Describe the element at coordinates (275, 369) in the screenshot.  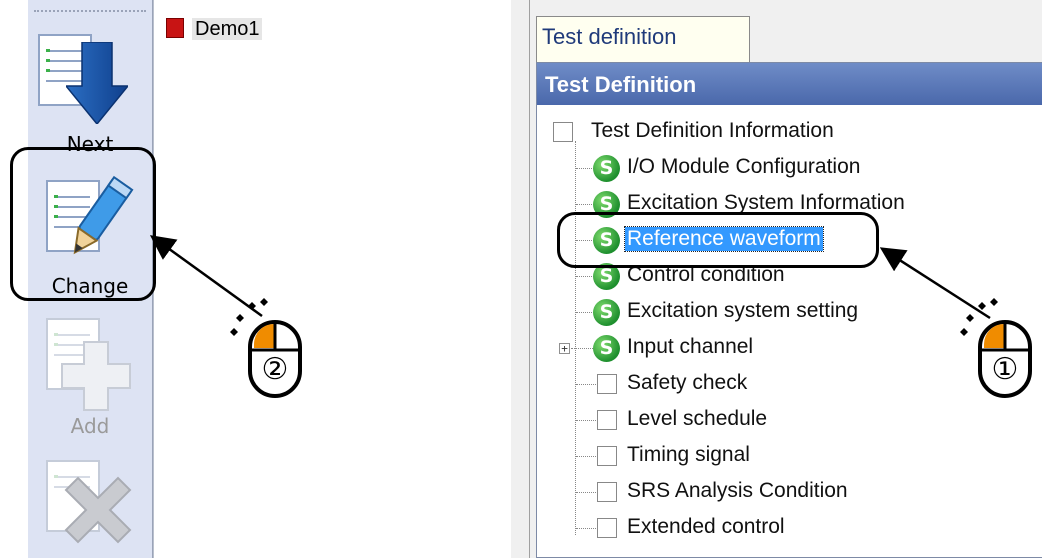
I see `step-number-2: ②` at that location.